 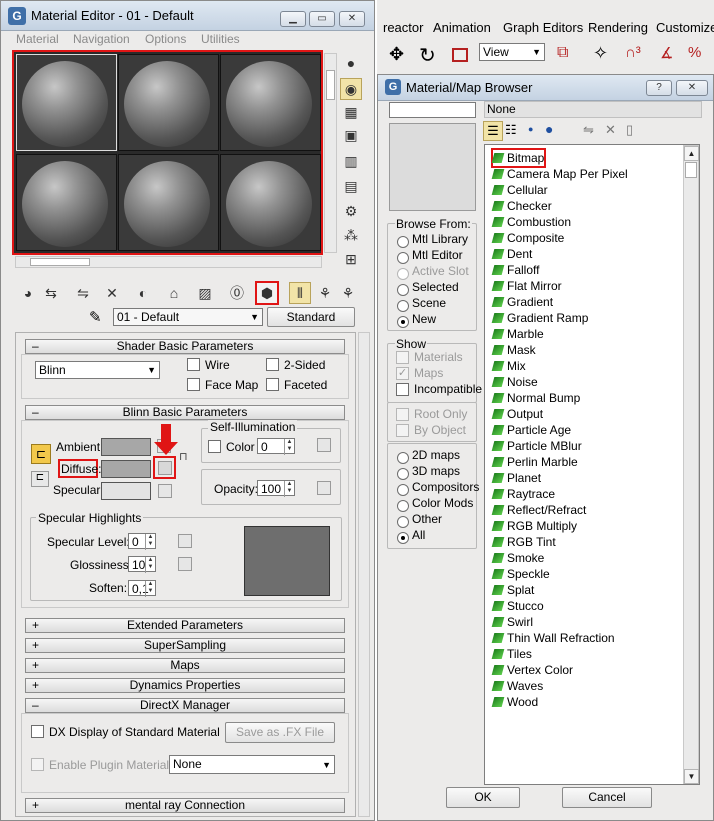 I want to click on scene-radio, so click(x=403, y=306).